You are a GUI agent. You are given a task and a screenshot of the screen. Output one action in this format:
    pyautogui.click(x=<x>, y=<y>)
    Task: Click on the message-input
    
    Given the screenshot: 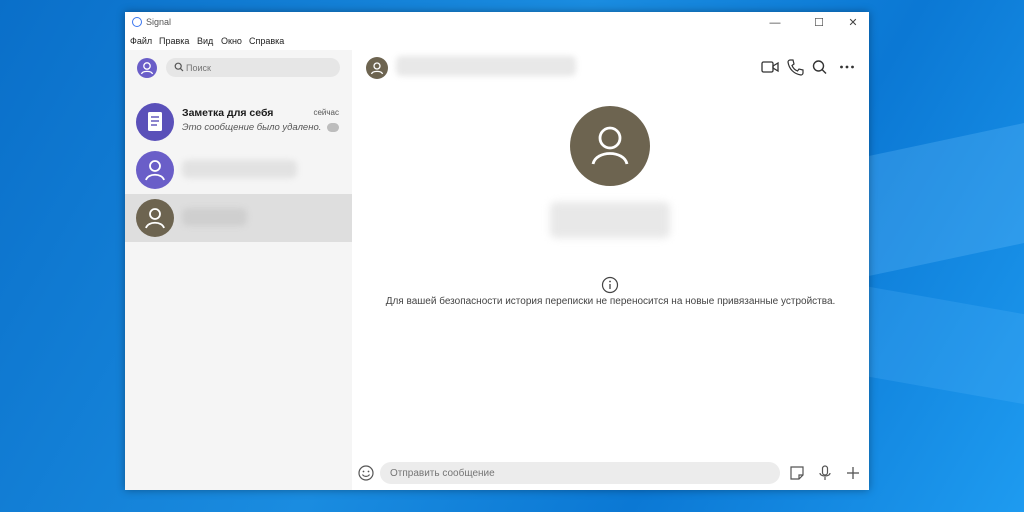 What is the action you would take?
    pyautogui.click(x=580, y=473)
    